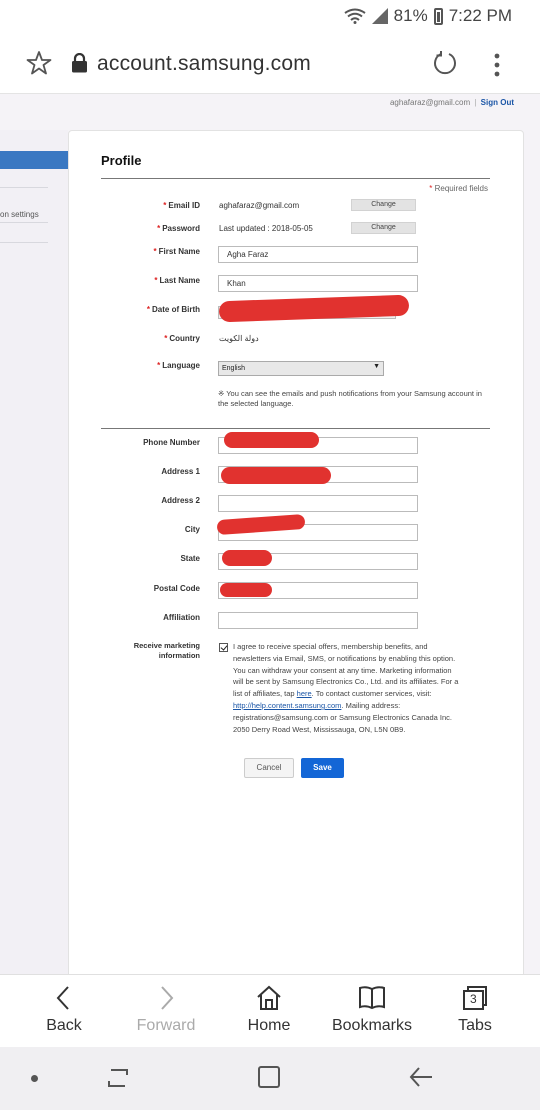 This screenshot has height=1110, width=540. Describe the element at coordinates (181, 205) in the screenshot. I see `email-label: * Email ID` at that location.